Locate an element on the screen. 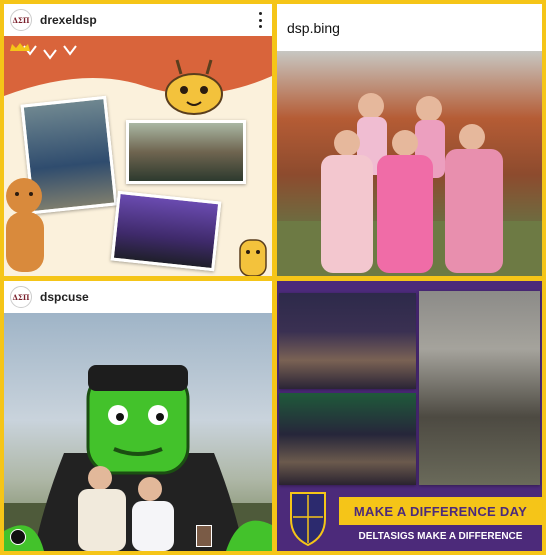 The height and width of the screenshot is (555, 546). giraffe-illustration is located at coordinates (194, 87).